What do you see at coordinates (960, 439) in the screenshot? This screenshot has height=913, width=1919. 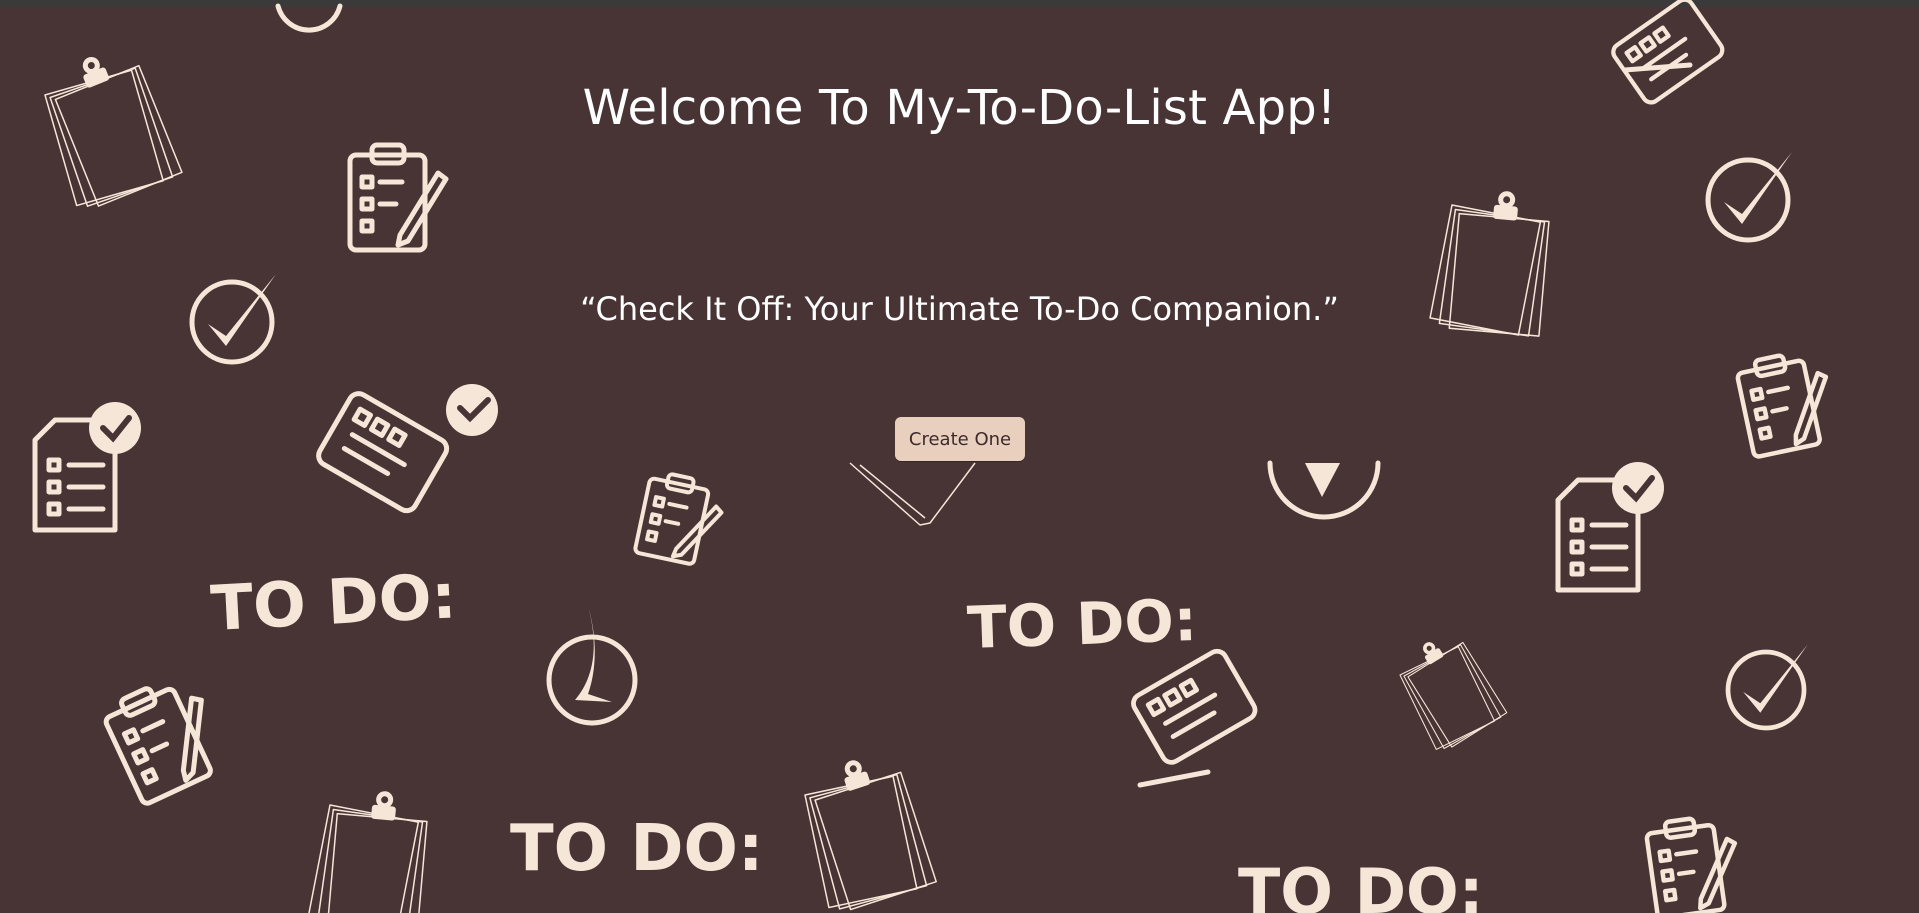 I see `create-one-button: Create One` at bounding box center [960, 439].